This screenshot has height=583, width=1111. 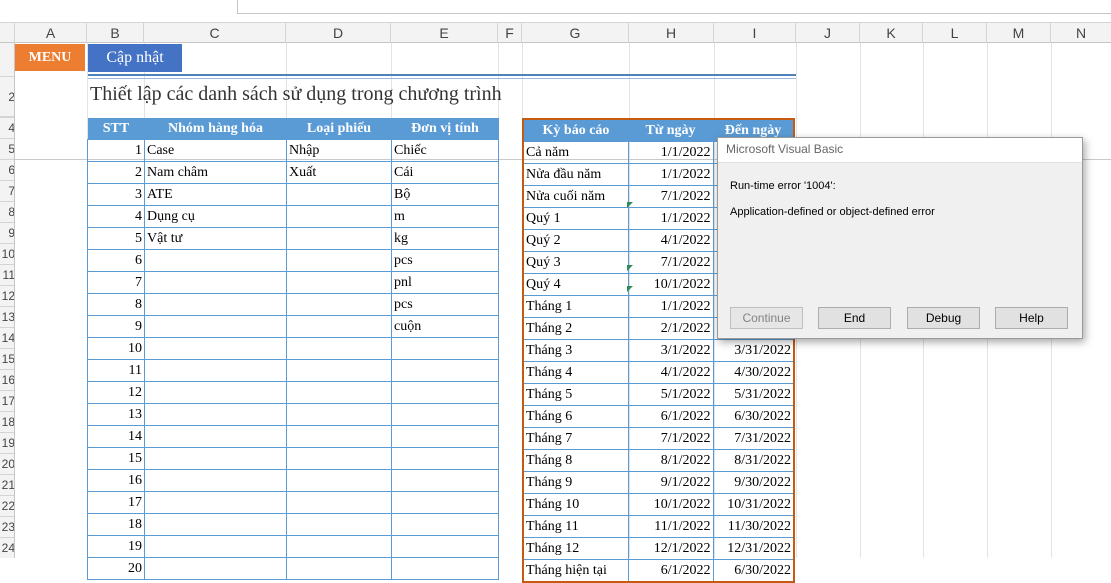 What do you see at coordinates (215, 129) in the screenshot?
I see `header-product-group: Nhóm hàng hóa` at bounding box center [215, 129].